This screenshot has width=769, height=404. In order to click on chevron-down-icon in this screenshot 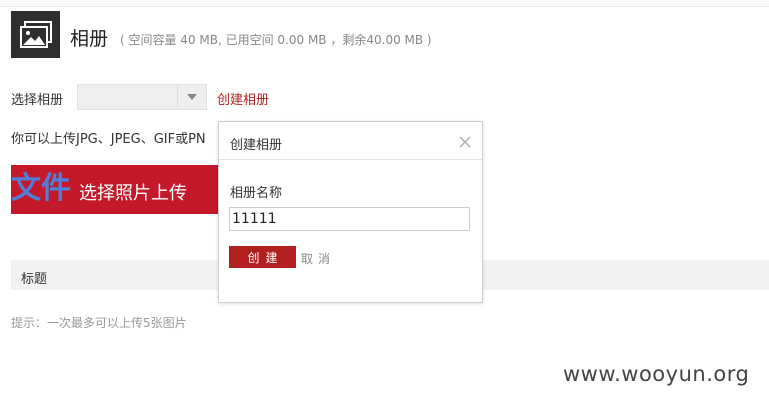, I will do `click(191, 97)`.